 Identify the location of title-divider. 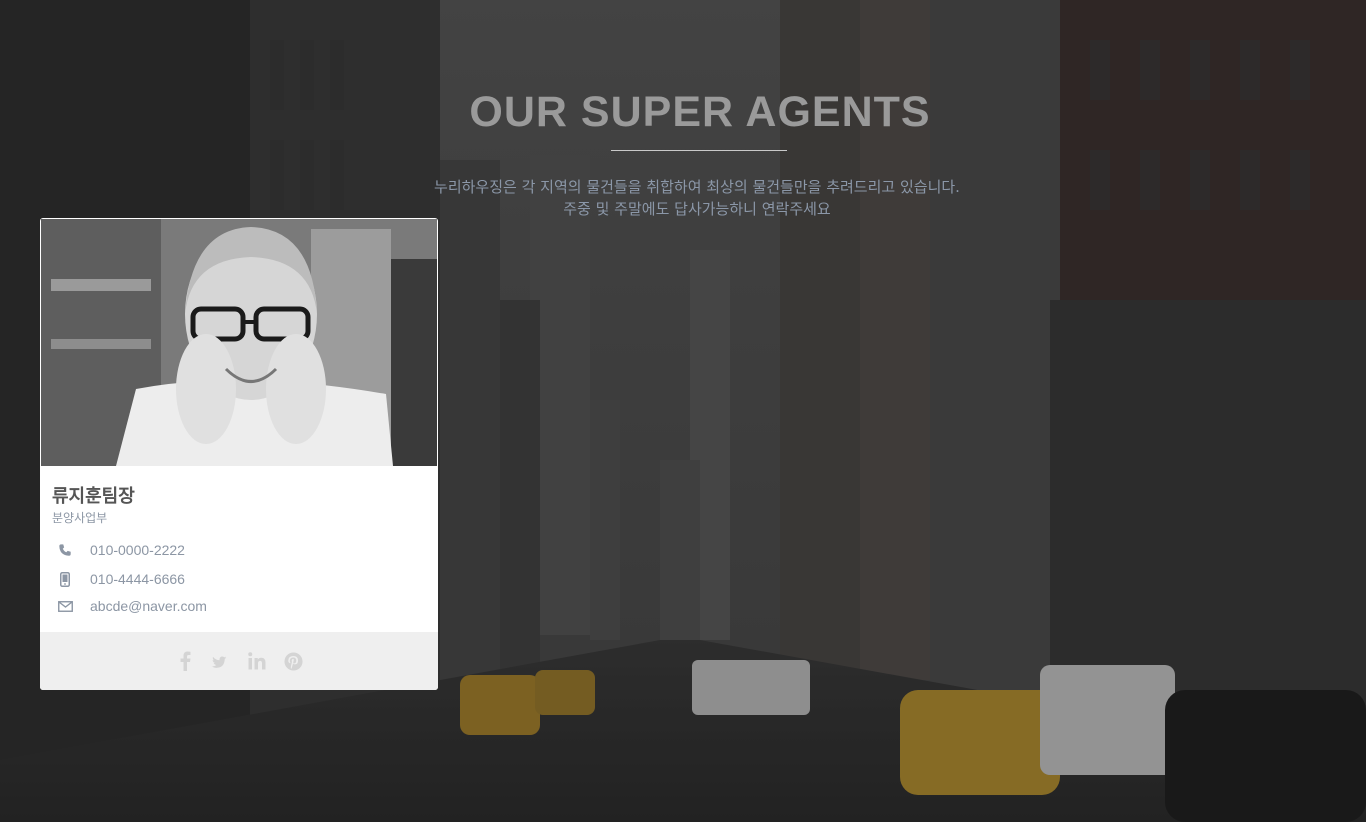
(699, 150).